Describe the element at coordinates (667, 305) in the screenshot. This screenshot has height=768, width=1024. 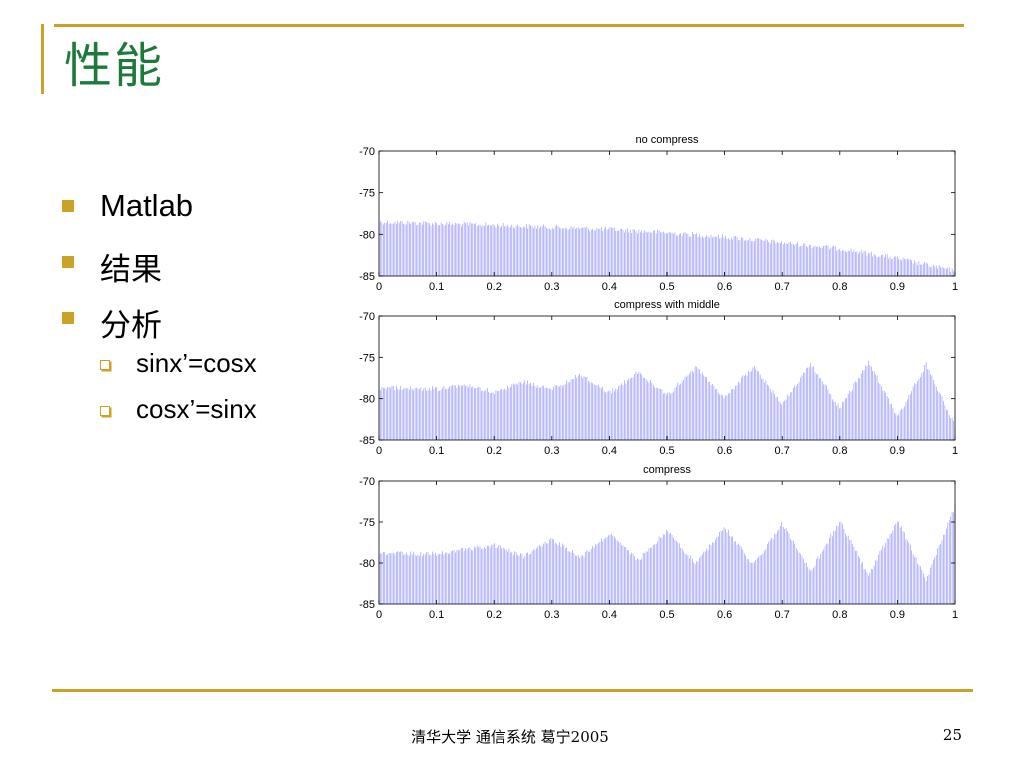
I see `subplot-title: compress with middle` at that location.